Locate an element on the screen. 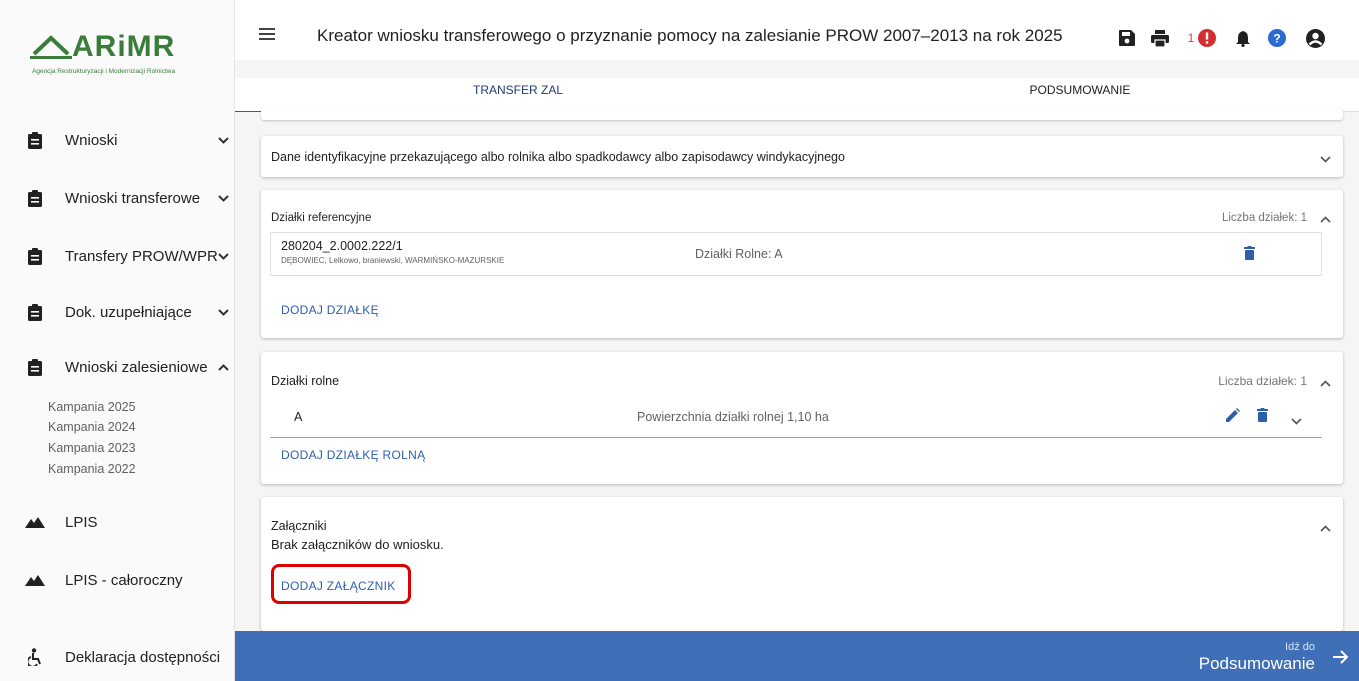 Image resolution: width=1359 pixels, height=681 pixels. next-step-label: Podsumowanie is located at coordinates (1257, 664).